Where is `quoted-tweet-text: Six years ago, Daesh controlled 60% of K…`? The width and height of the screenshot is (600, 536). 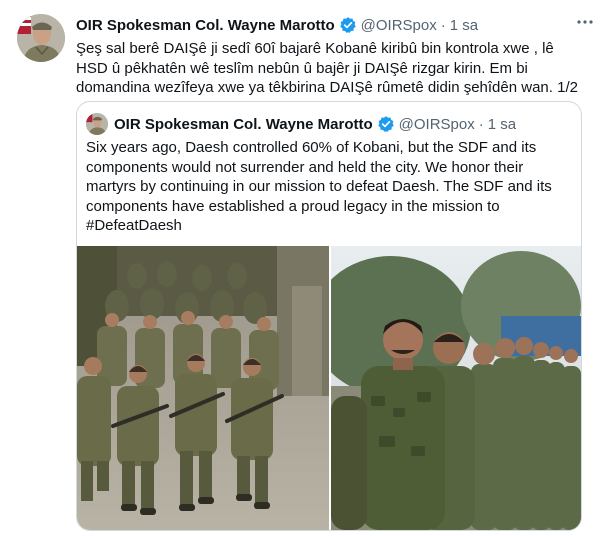 quoted-tweet-text: Six years ago, Daesh controlled 60% of K… is located at coordinates (319, 186).